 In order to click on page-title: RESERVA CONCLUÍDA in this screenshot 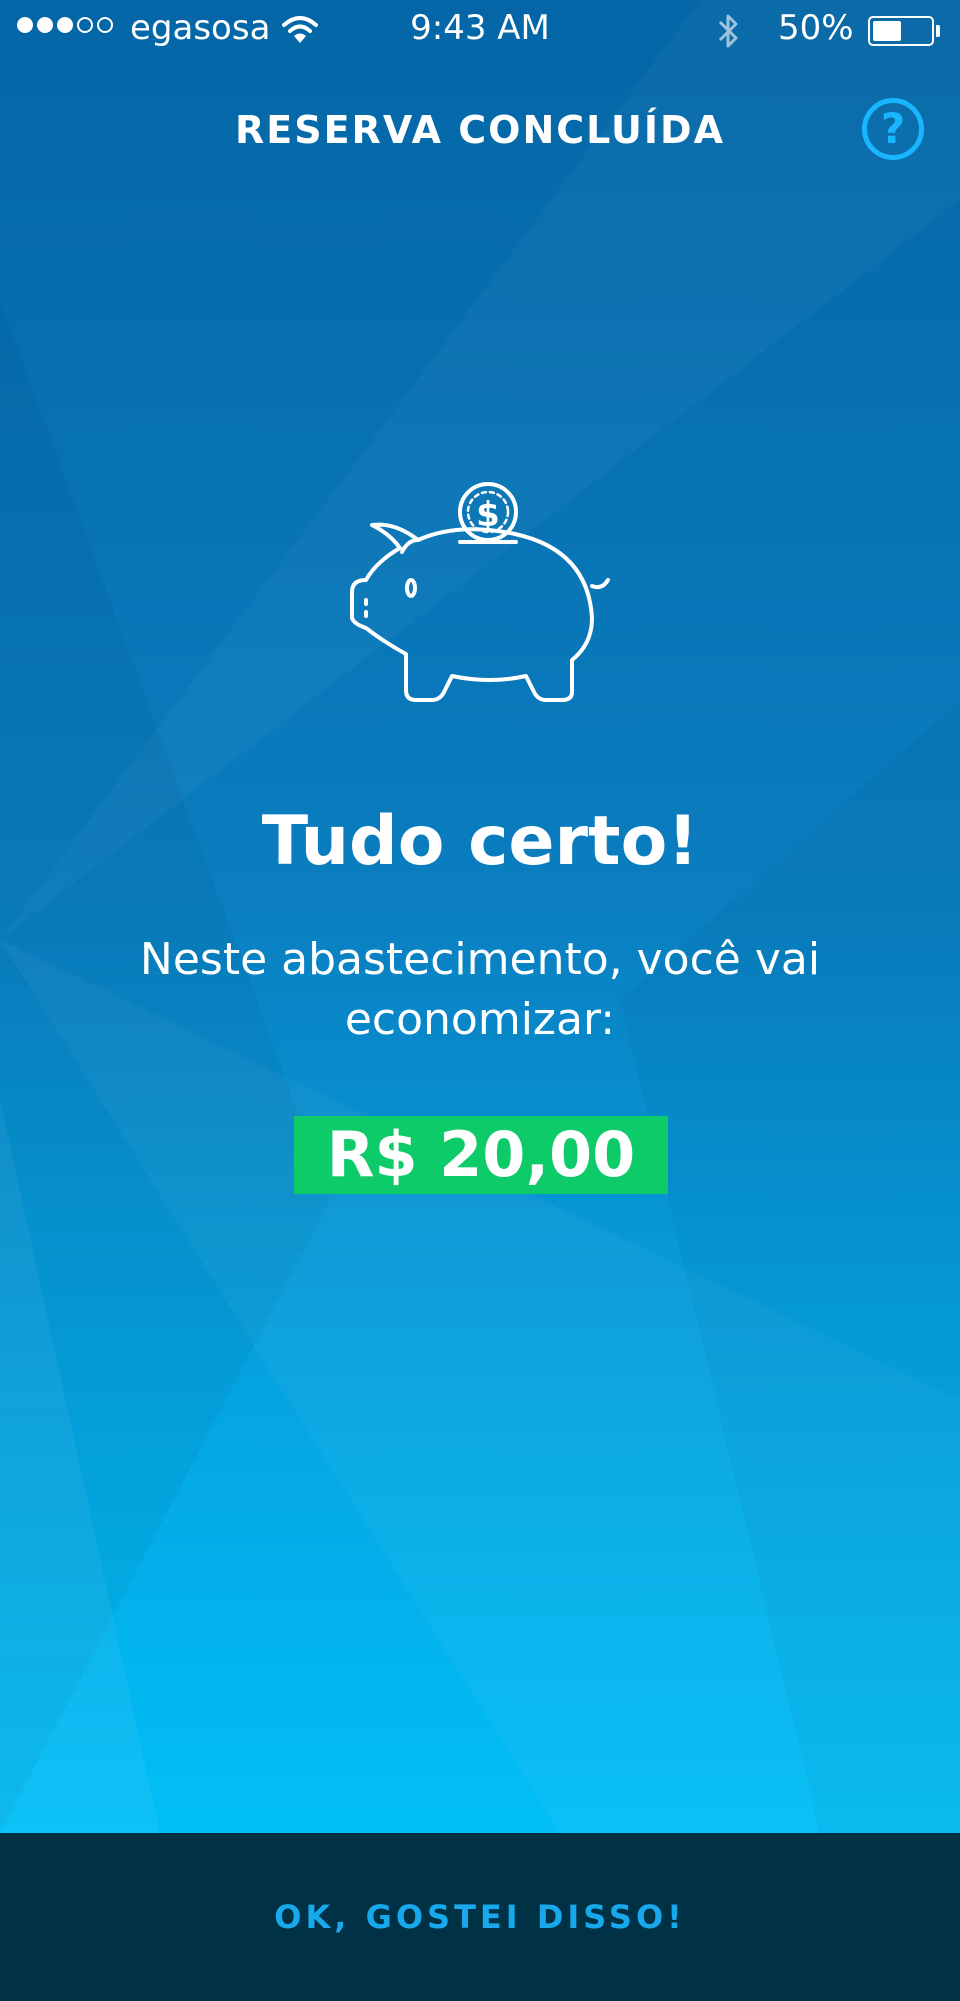, I will do `click(480, 130)`.